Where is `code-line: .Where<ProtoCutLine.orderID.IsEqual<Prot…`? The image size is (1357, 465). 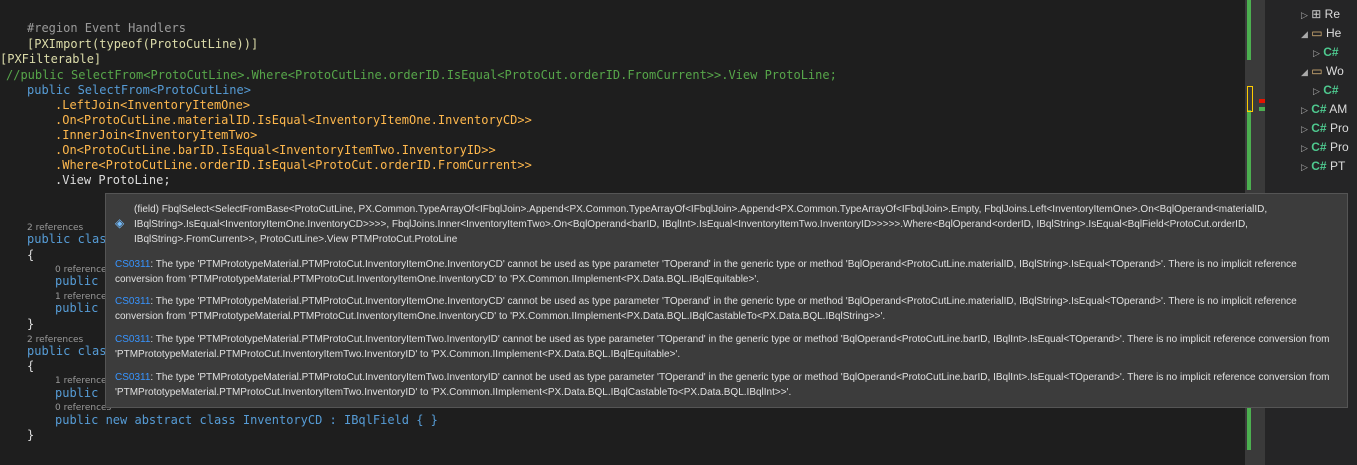
code-line: .Where<ProtoCutLine.orderID.IsEqual<Prot… is located at coordinates (293, 165).